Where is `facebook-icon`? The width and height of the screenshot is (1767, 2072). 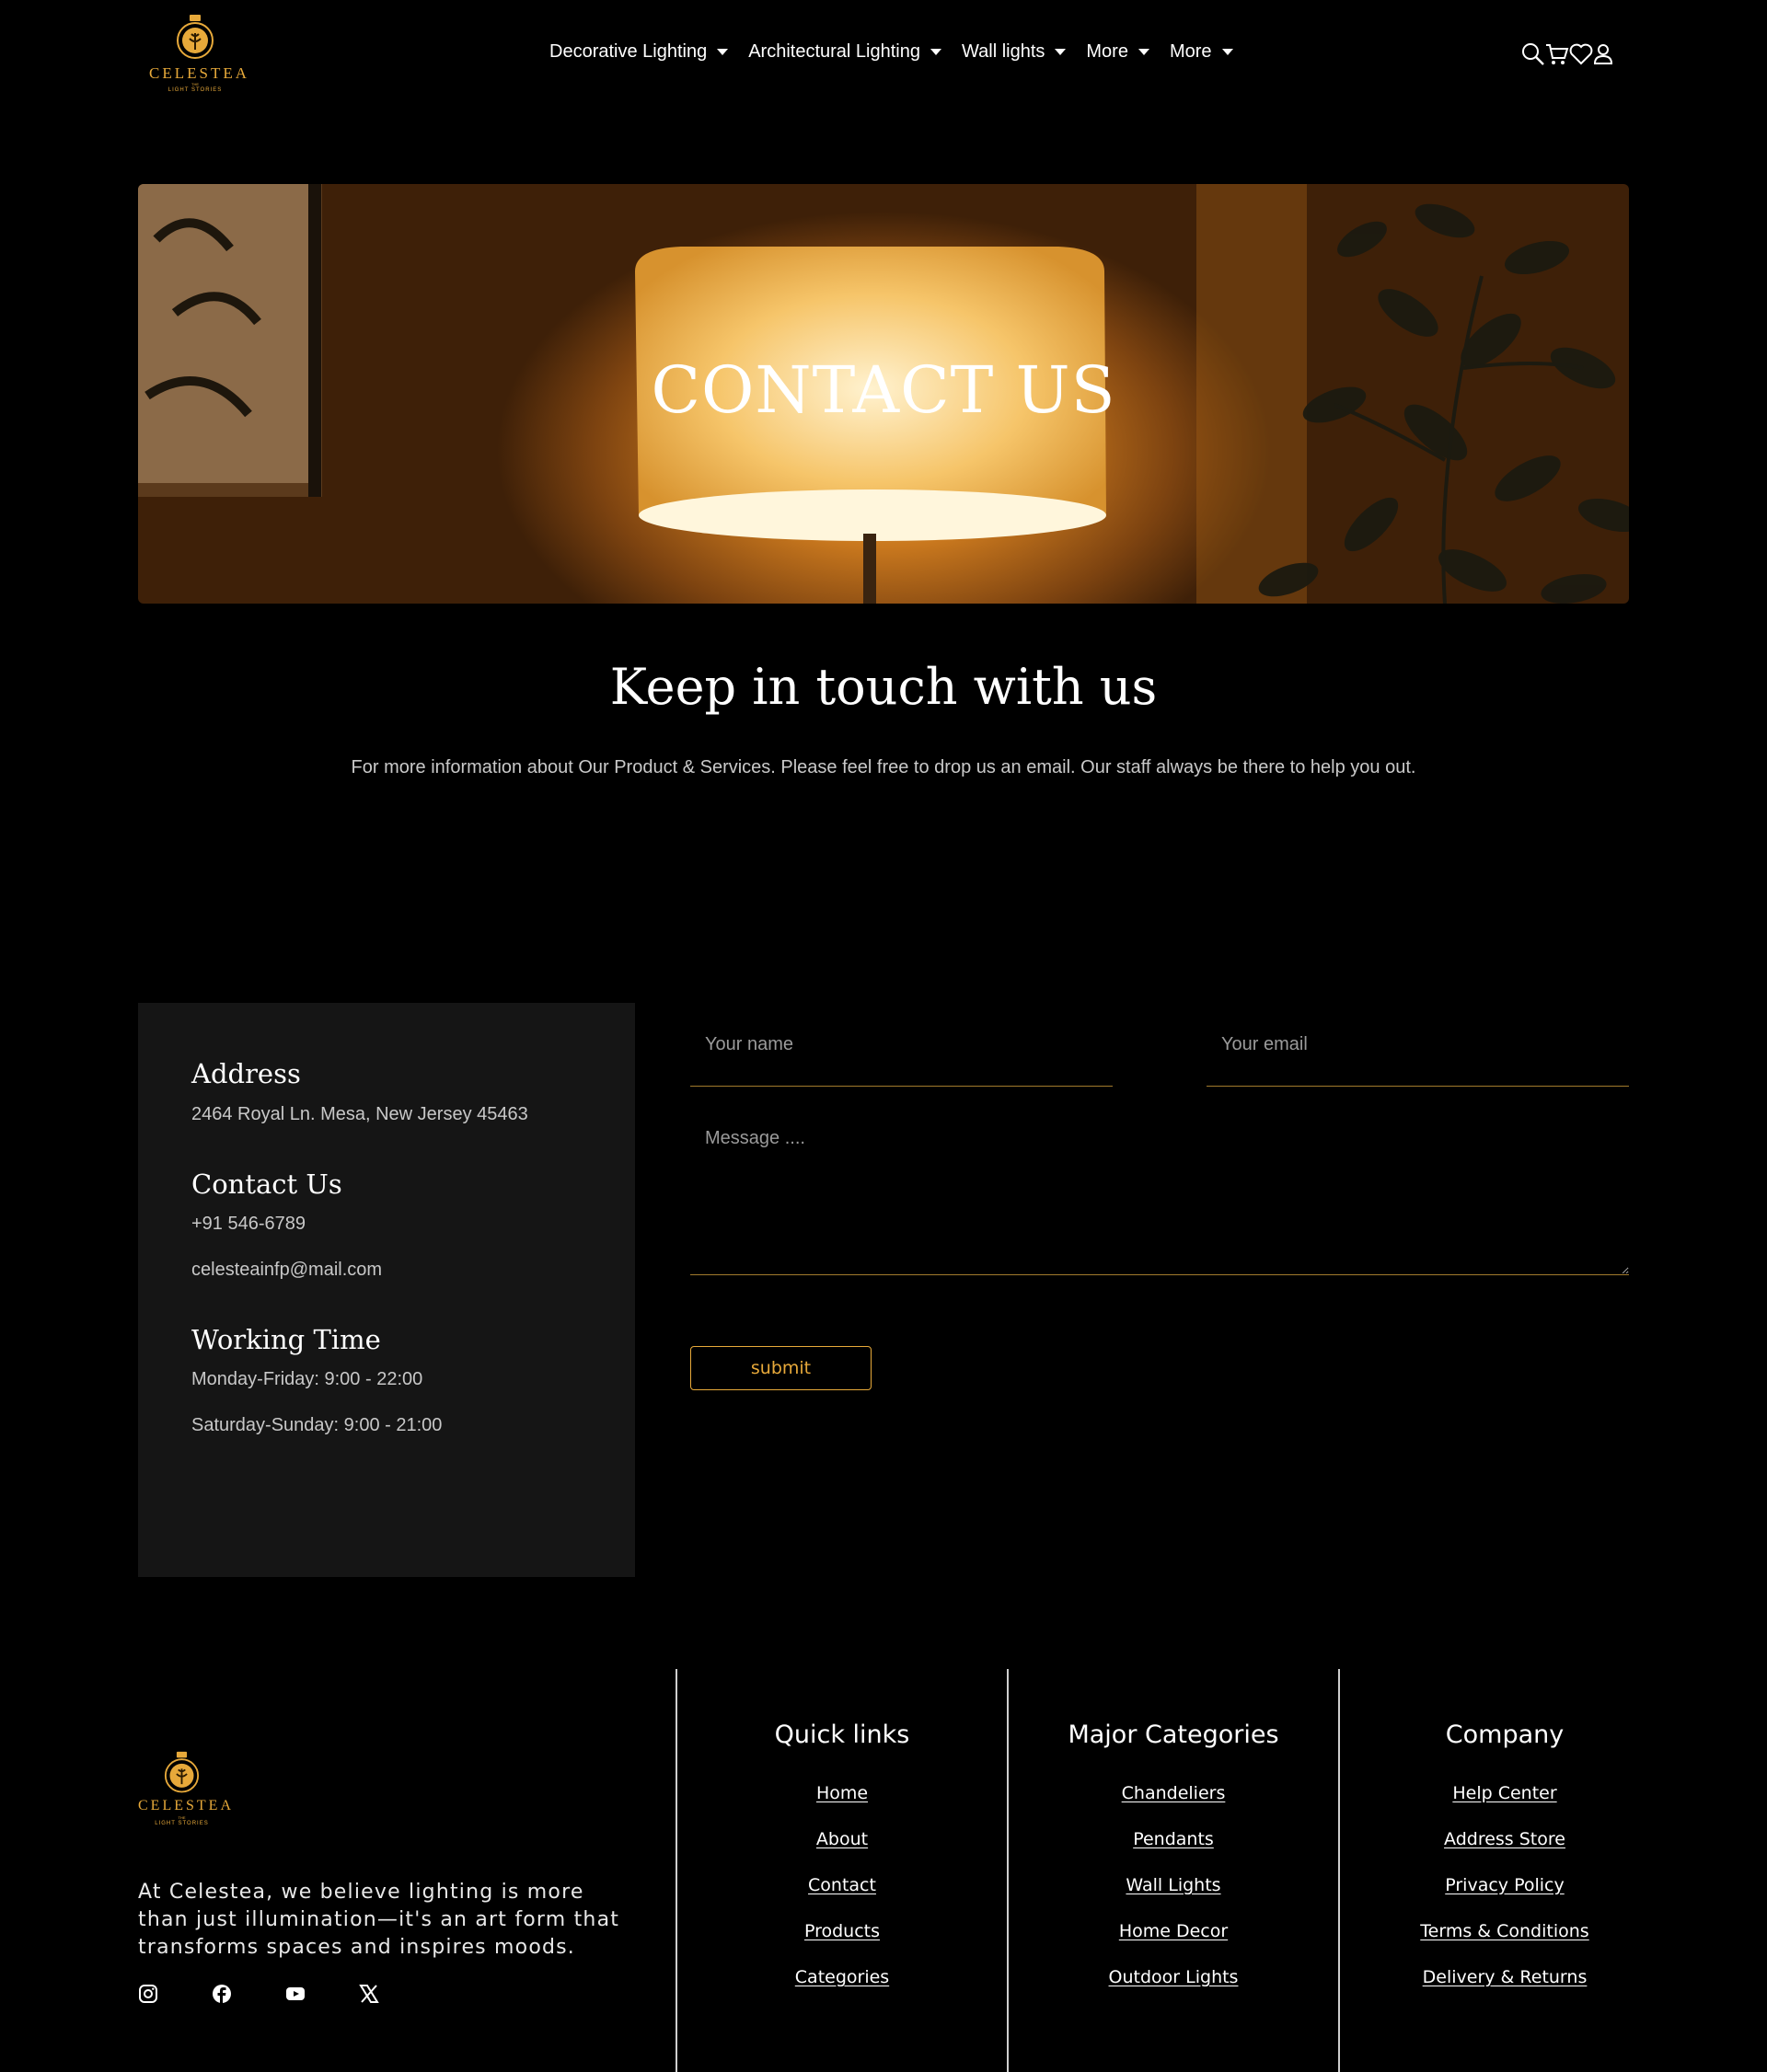 facebook-icon is located at coordinates (222, 1994).